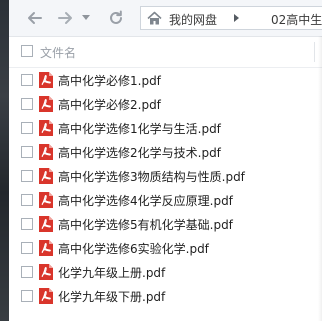  I want to click on column-divider, so click(314, 52).